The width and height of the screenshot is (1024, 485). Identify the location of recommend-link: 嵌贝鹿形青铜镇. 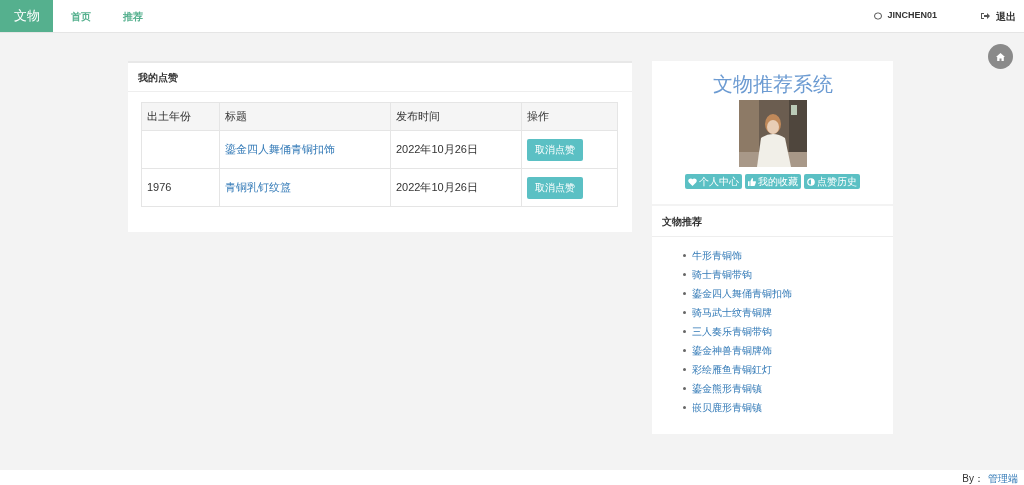
(727, 407).